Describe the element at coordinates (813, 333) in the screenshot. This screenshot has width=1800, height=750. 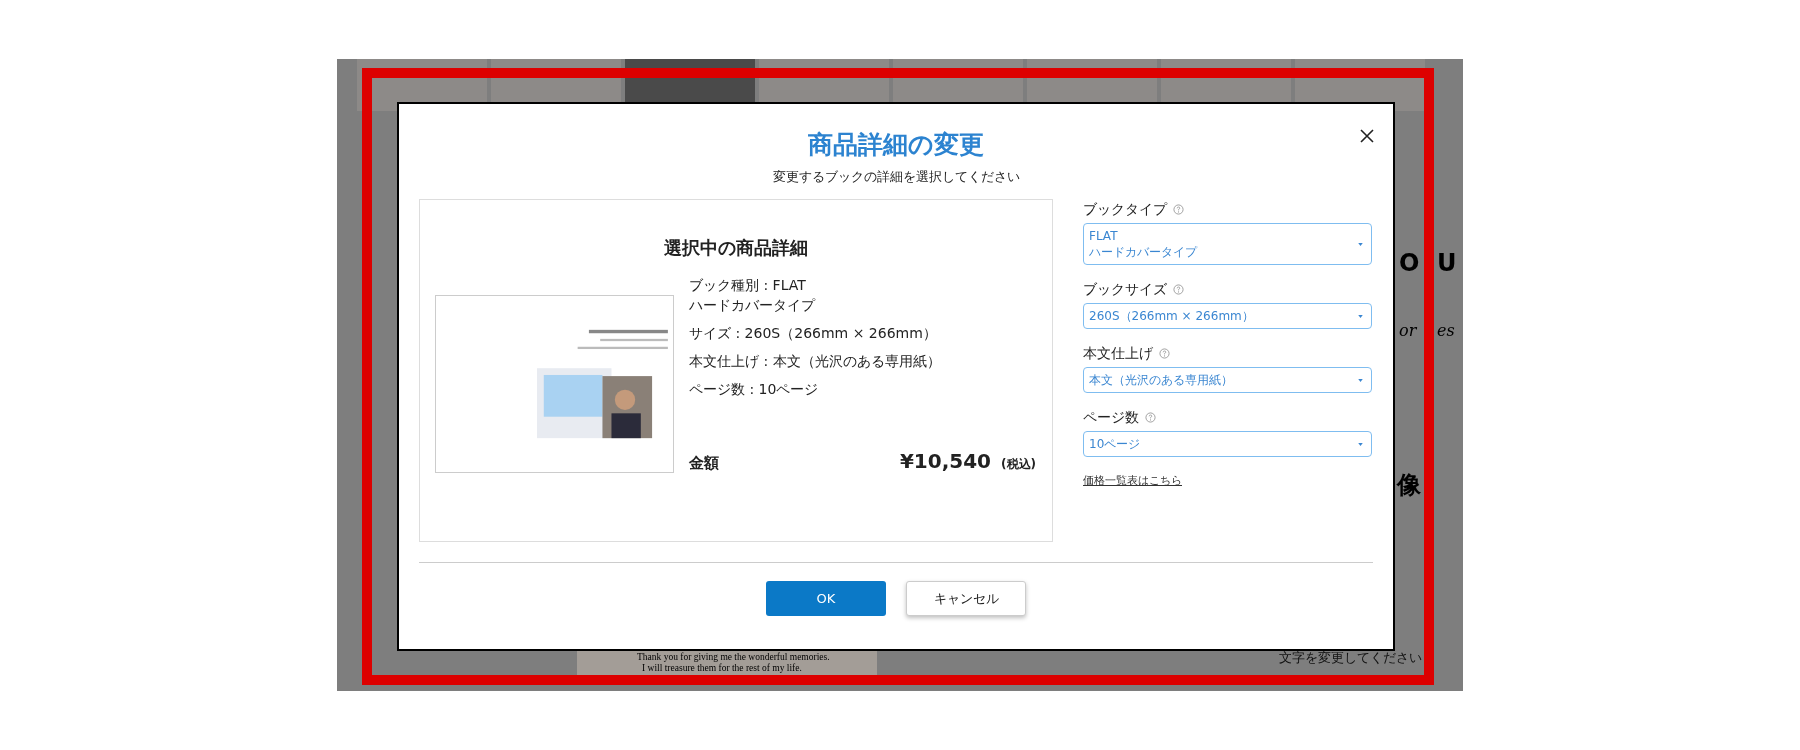
I see `detail-text: サイズ : 260S（266mm × 266mm）` at that location.